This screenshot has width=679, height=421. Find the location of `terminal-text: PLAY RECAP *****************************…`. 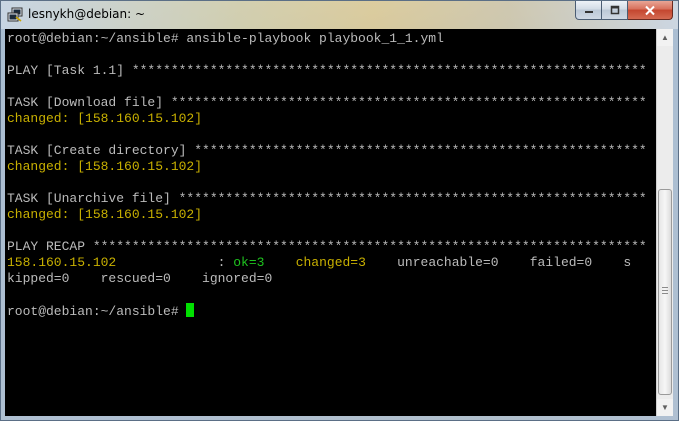

terminal-text: PLAY RECAP *****************************… is located at coordinates (327, 246).